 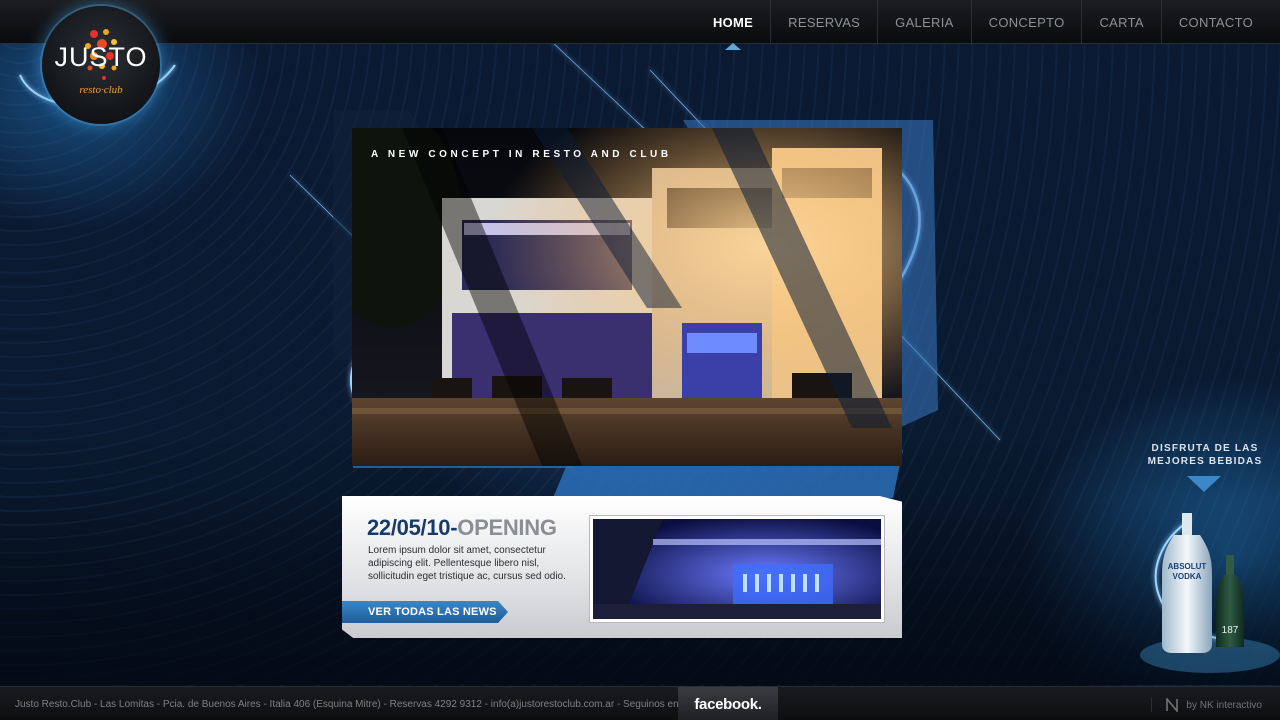 What do you see at coordinates (1205, 461) in the screenshot?
I see `drinks-promo-line-2: MEJORES BEBIDAS` at bounding box center [1205, 461].